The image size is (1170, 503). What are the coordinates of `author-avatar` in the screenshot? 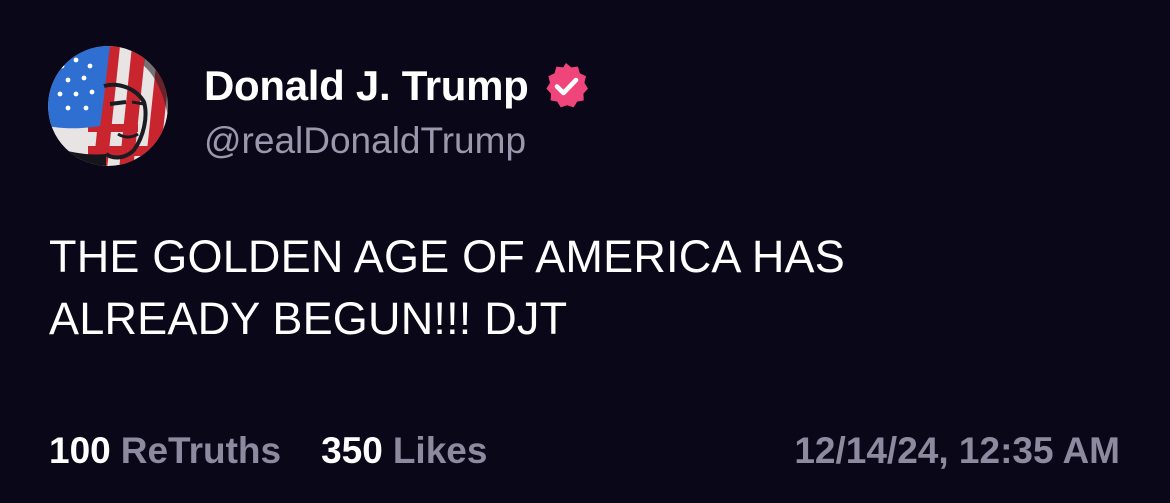 It's located at (108, 106).